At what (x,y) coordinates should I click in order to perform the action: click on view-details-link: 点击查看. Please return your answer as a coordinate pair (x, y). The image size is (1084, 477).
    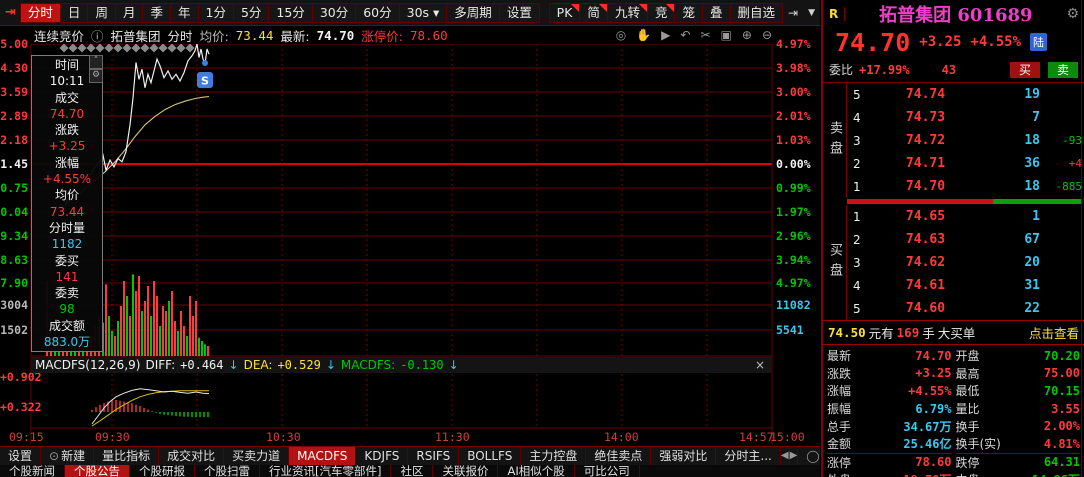
    Looking at the image, I should click on (1054, 332).